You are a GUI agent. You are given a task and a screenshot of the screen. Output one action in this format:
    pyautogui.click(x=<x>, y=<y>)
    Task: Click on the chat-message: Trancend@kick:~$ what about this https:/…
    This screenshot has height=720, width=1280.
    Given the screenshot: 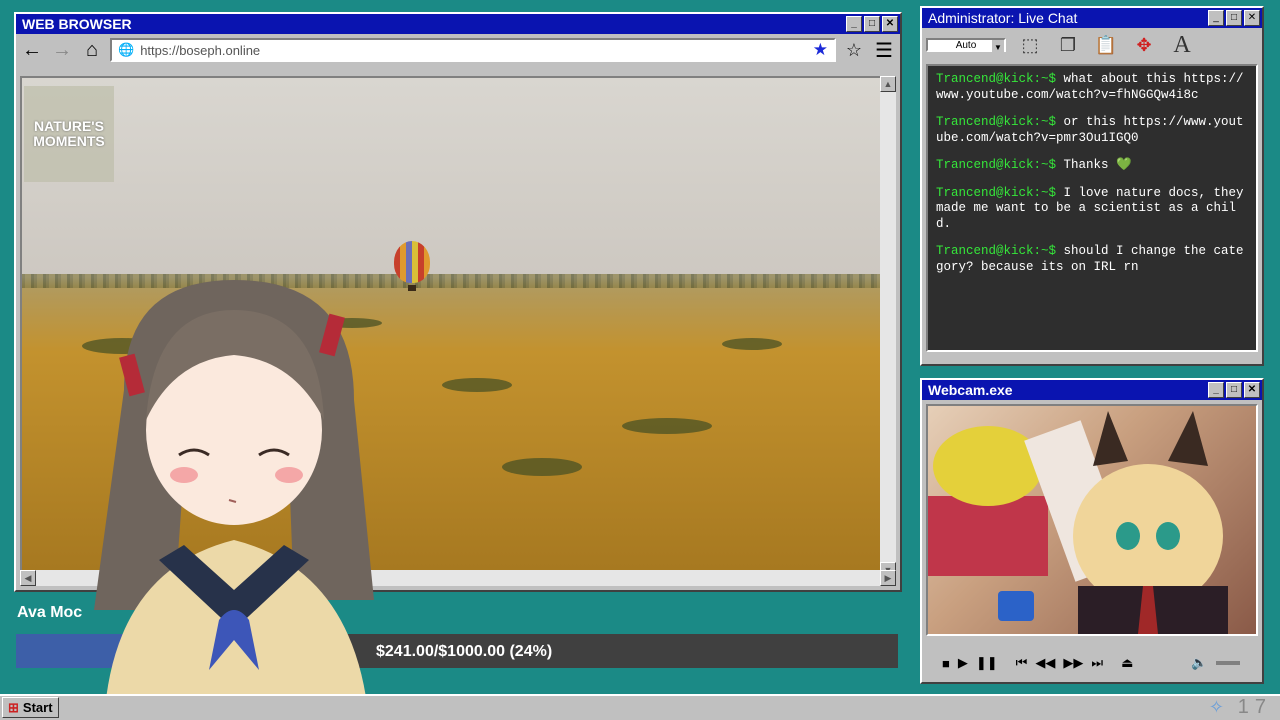 What is the action you would take?
    pyautogui.click(x=1092, y=87)
    